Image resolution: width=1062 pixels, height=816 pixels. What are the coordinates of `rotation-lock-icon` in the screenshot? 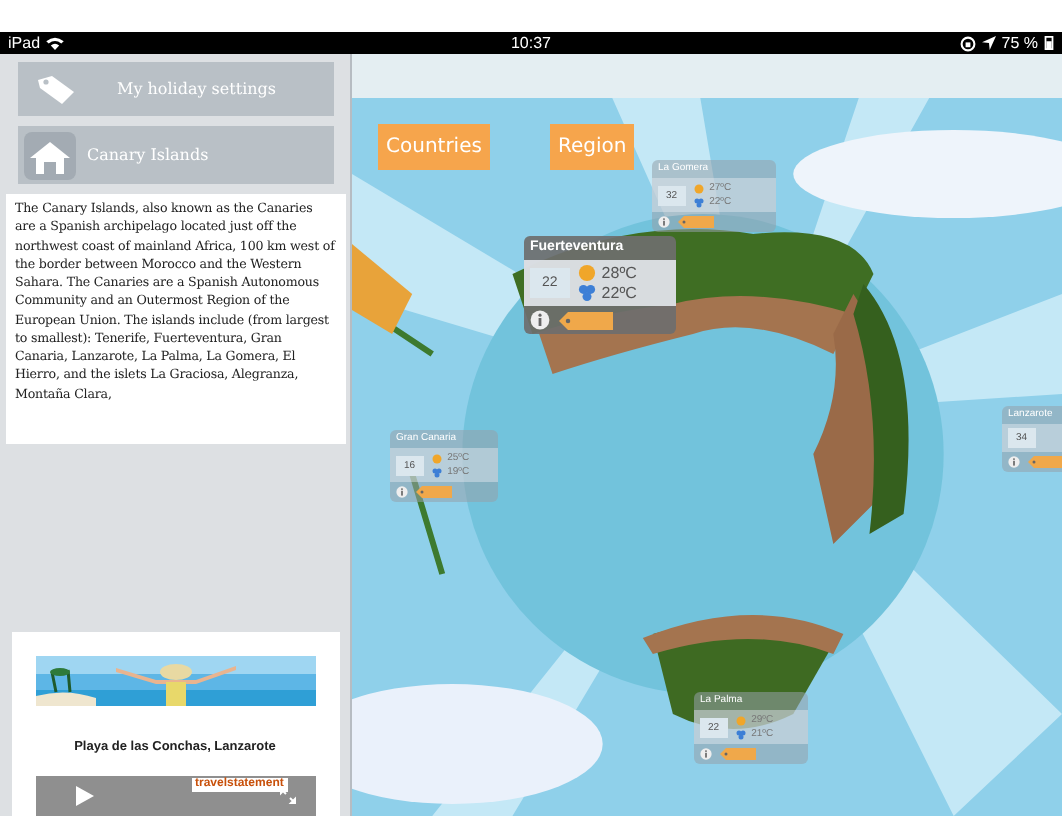 It's located at (967, 43).